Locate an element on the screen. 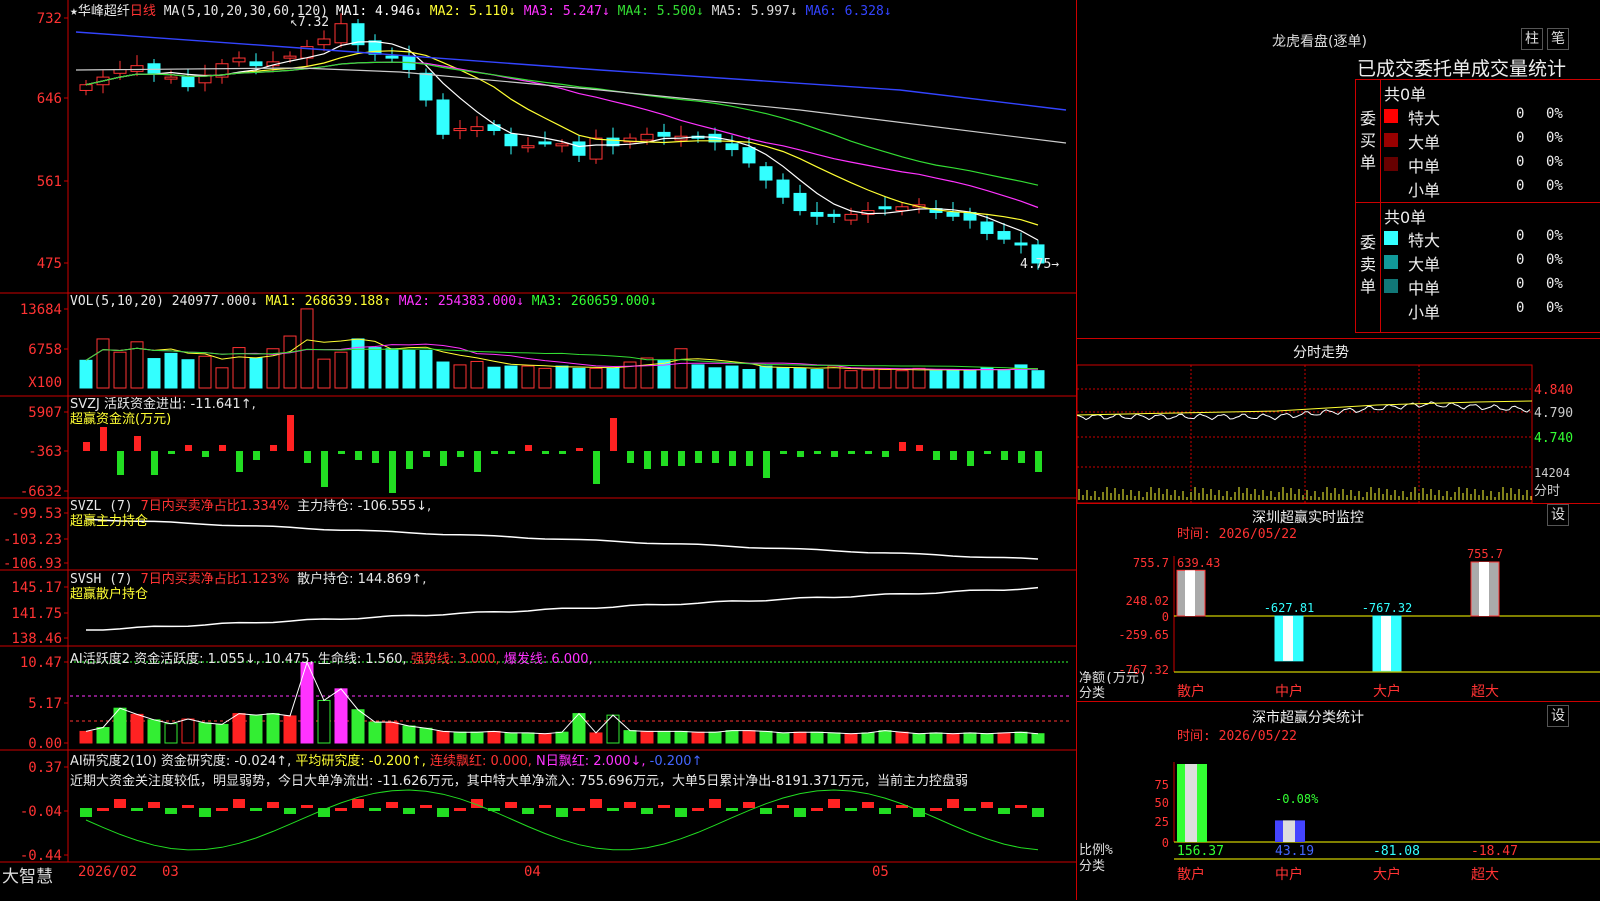  intraday-section: 分时走势 4.840 4.790 4.740 14204 分时 is located at coordinates (1338, 421).